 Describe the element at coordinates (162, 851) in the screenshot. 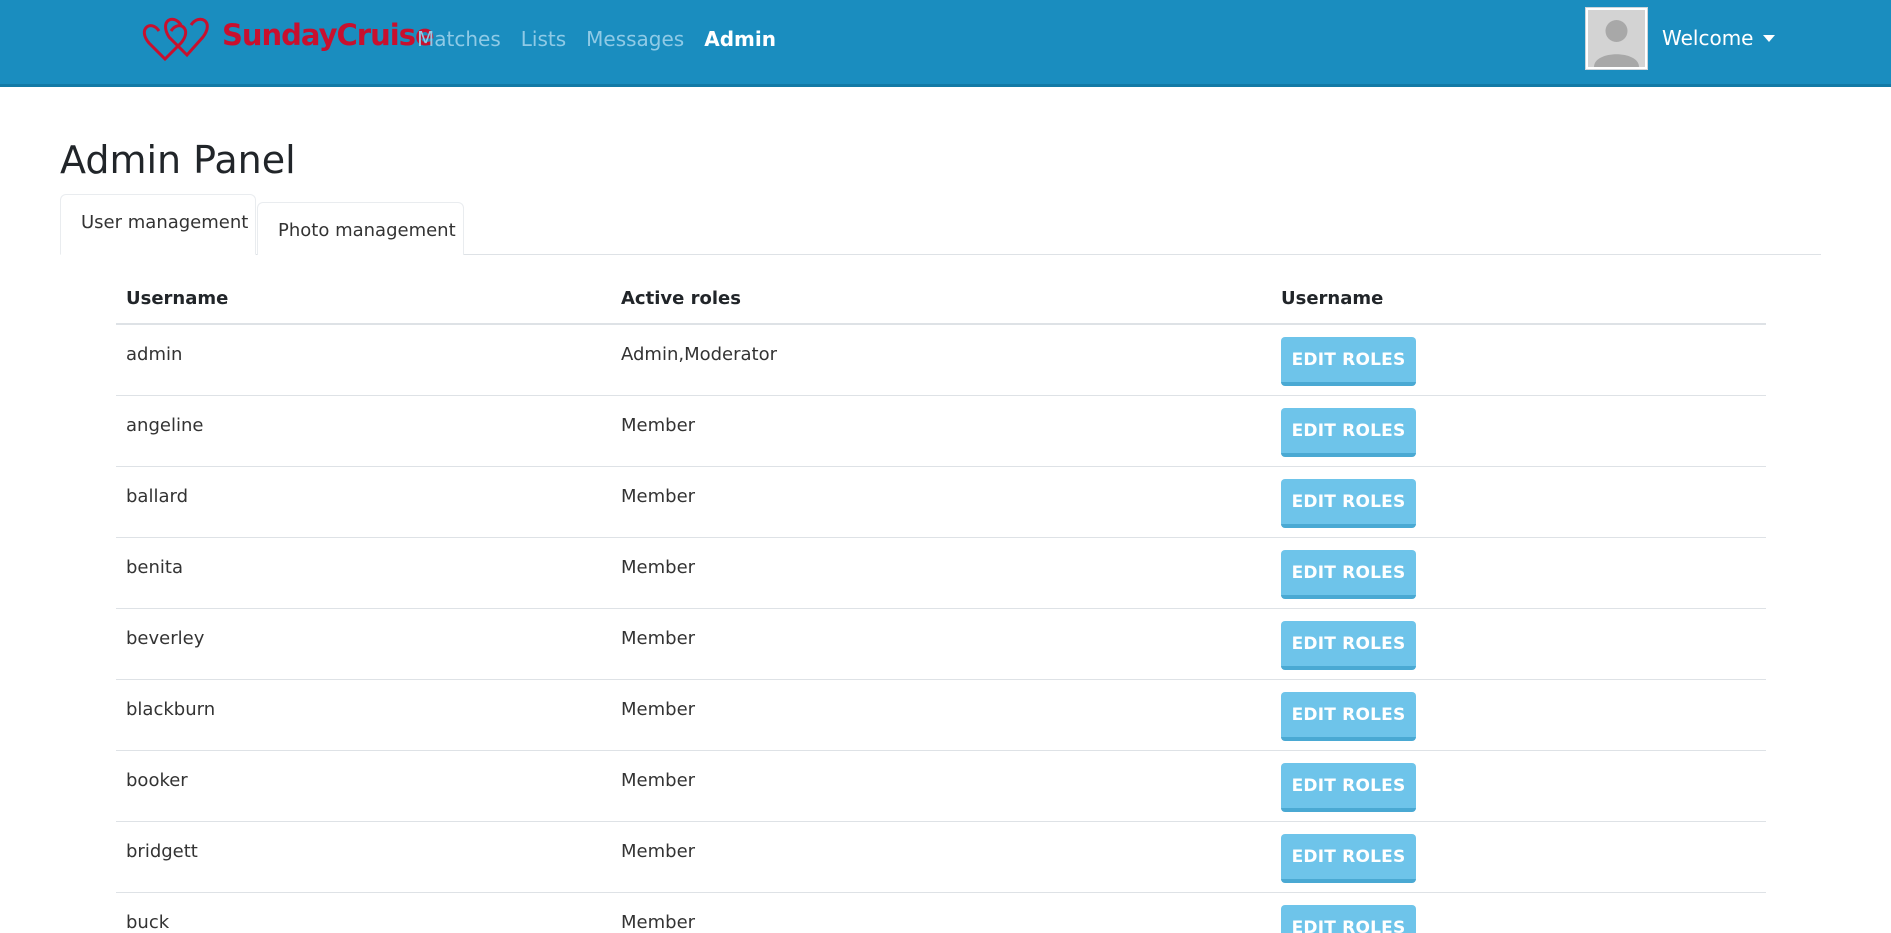

I see `cell-username: bridgett` at that location.